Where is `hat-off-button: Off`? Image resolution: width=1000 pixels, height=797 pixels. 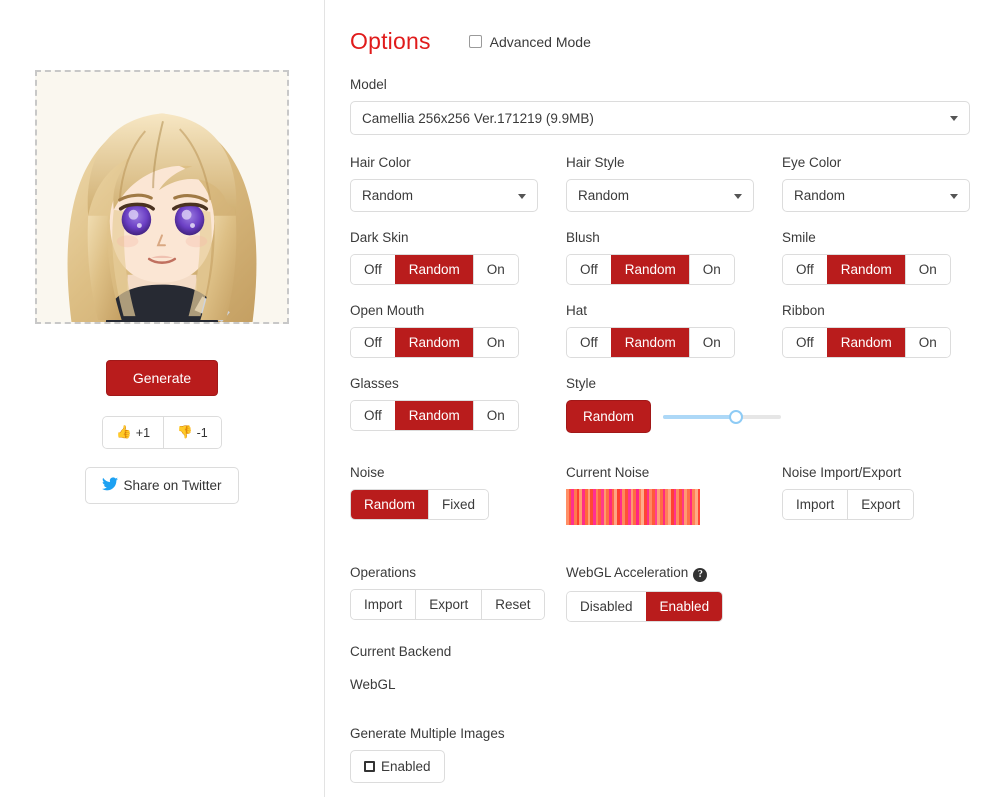
hat-off-button: Off is located at coordinates (589, 342).